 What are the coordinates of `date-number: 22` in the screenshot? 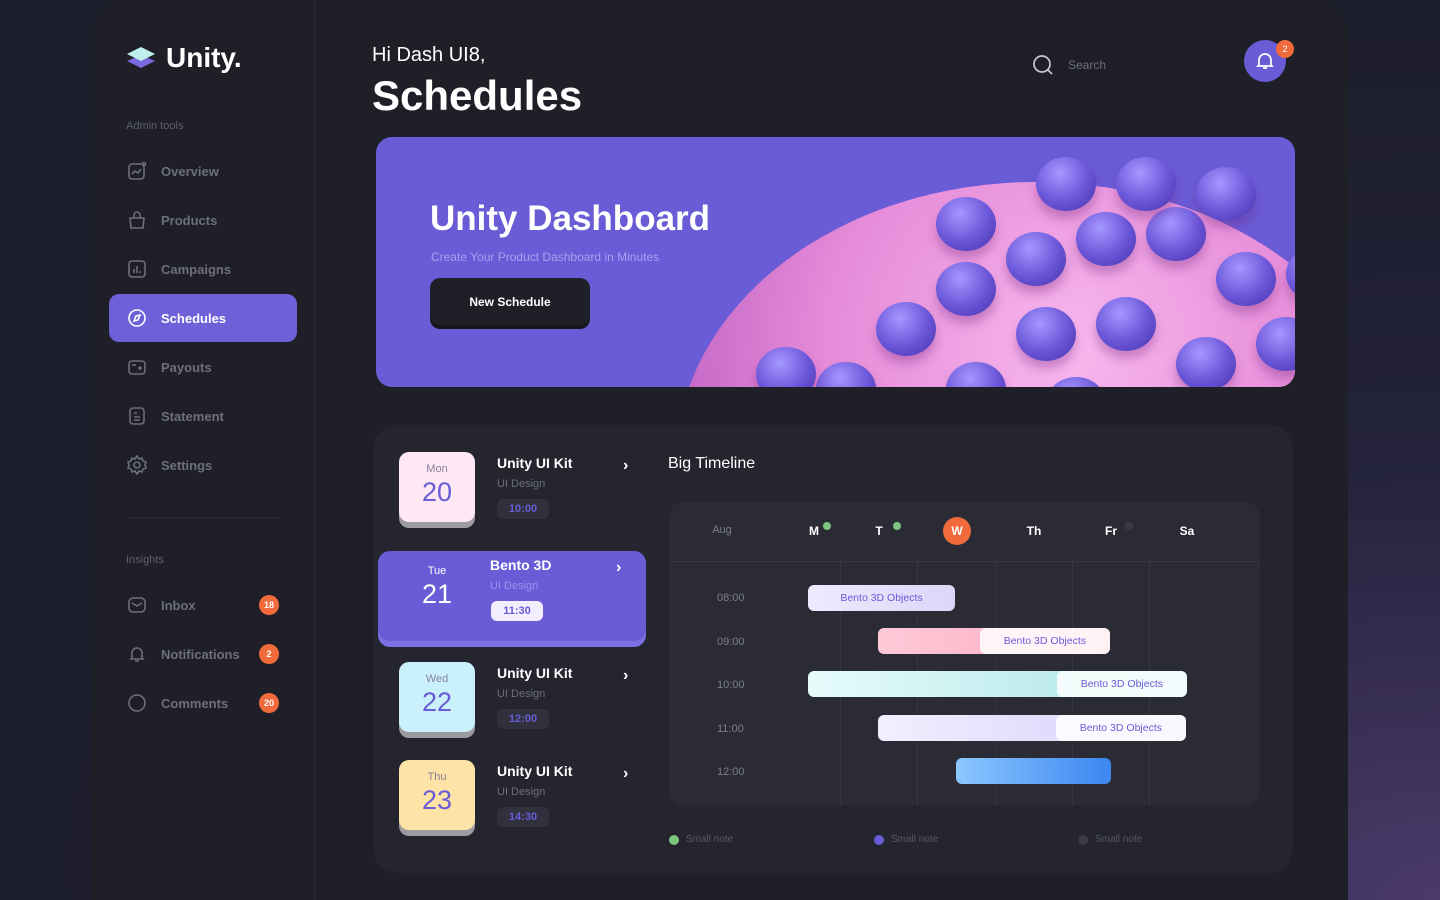 It's located at (437, 702).